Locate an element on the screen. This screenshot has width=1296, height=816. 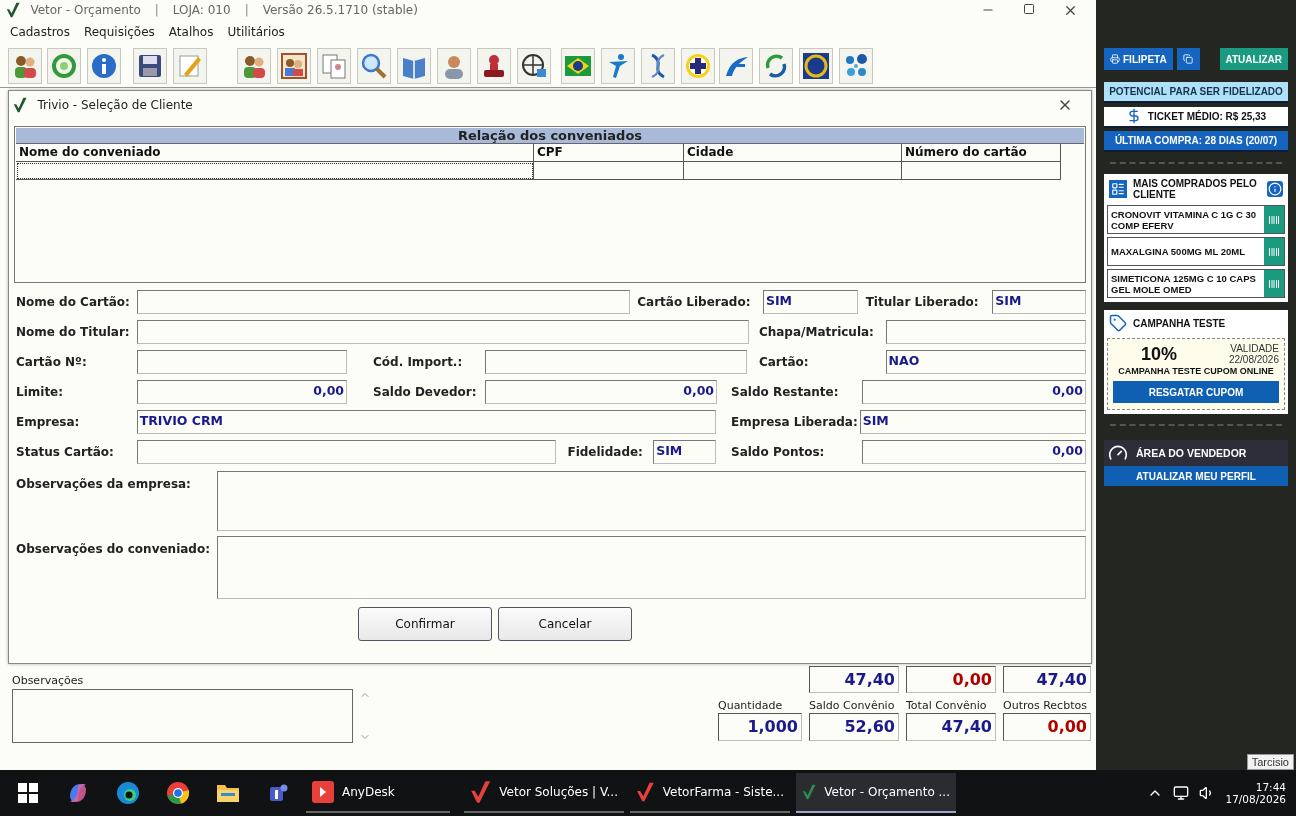
copy-icon is located at coordinates (1188, 59).